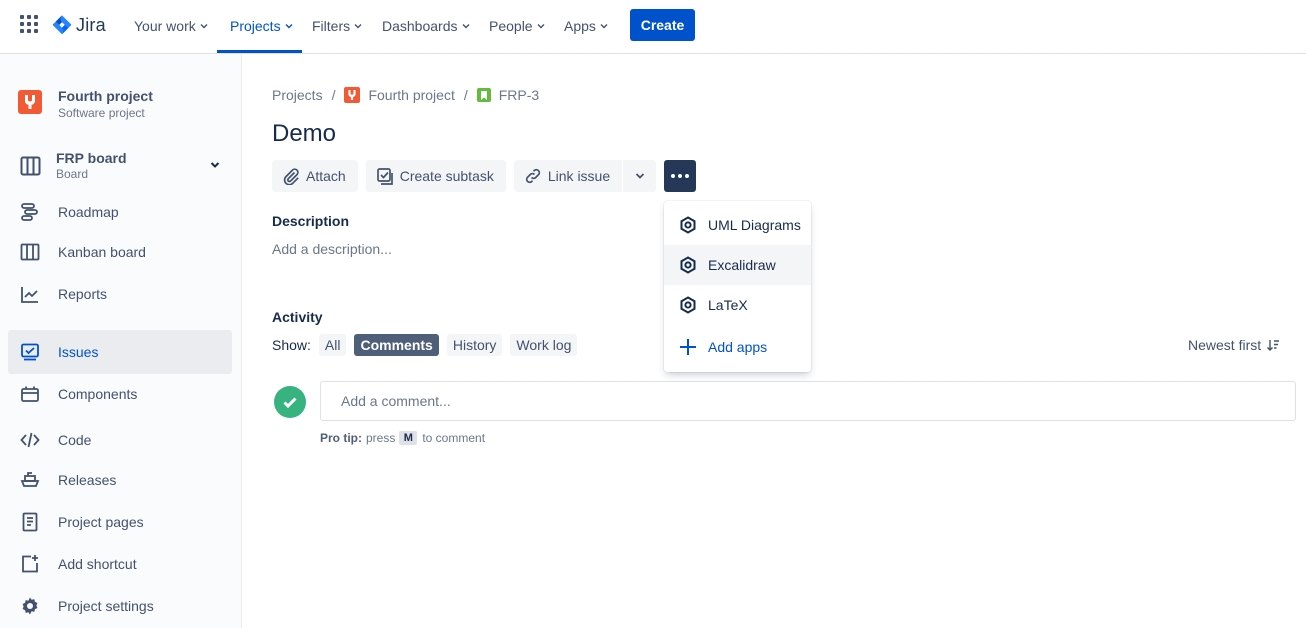 The height and width of the screenshot is (628, 1306). Describe the element at coordinates (30, 394) in the screenshot. I see `components-icon` at that location.